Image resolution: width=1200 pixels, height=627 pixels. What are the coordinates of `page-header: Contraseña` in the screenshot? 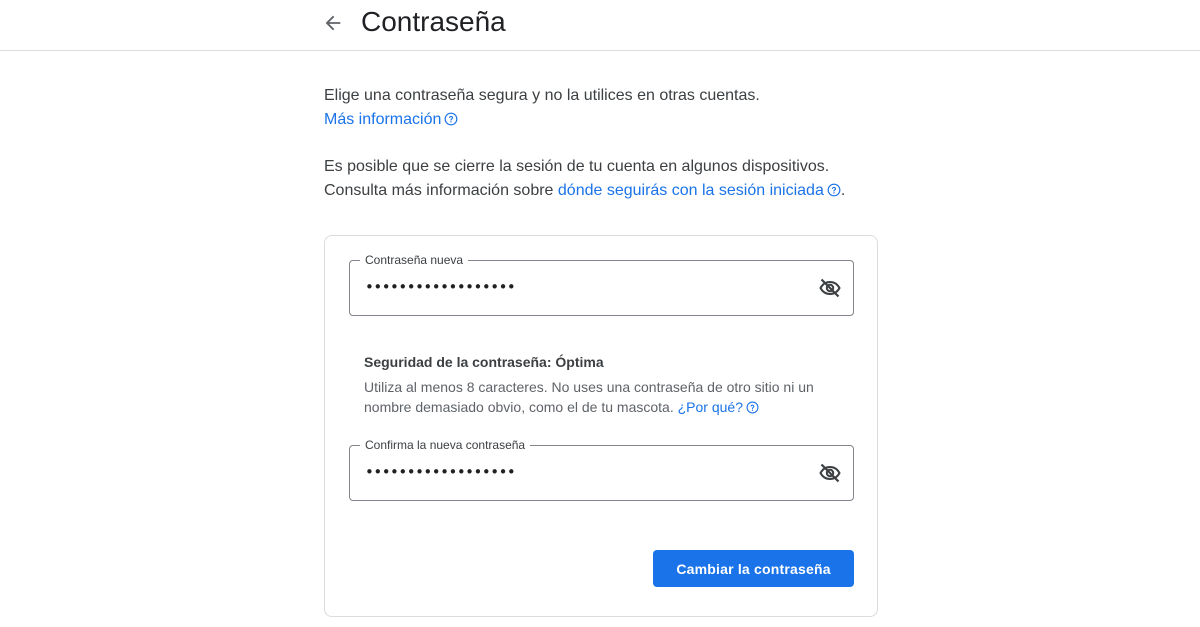 It's located at (600, 25).